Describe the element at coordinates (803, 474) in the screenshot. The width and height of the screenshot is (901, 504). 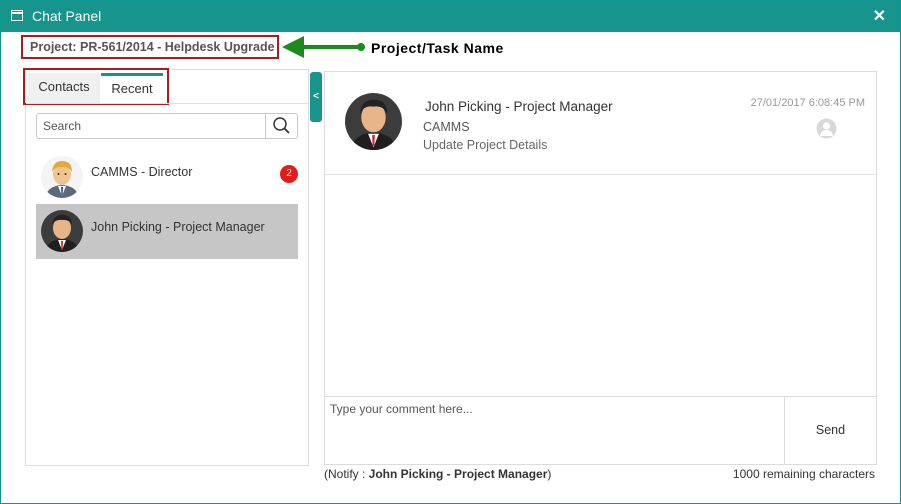
I see `remaining-characters: 1000 remaining characters` at that location.